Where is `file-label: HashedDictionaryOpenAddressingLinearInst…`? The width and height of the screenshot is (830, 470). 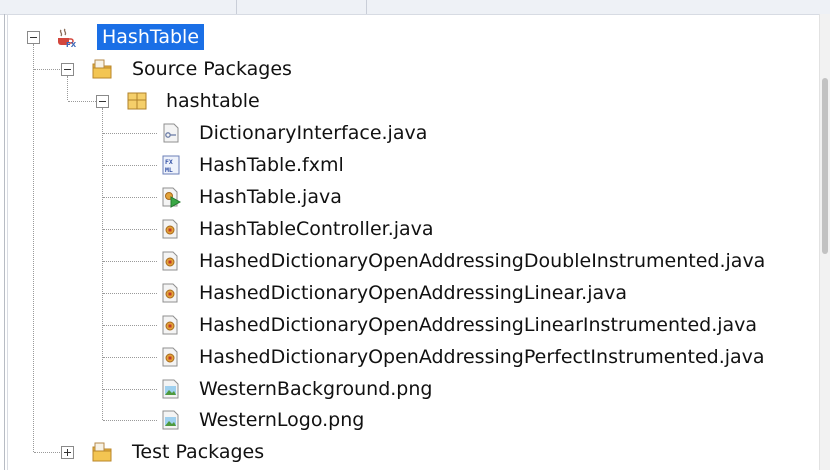 file-label: HashedDictionaryOpenAddressingLinearInst… is located at coordinates (478, 325).